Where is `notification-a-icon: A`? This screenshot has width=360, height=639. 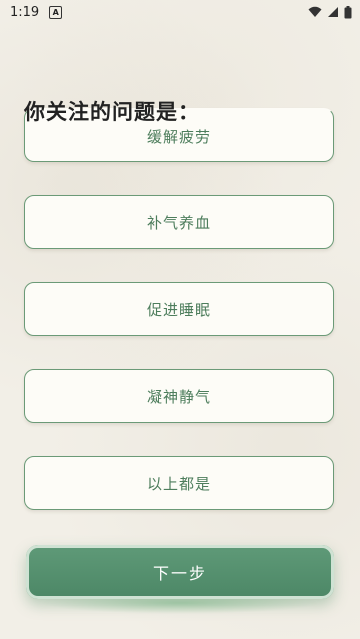
notification-a-icon: A is located at coordinates (56, 12).